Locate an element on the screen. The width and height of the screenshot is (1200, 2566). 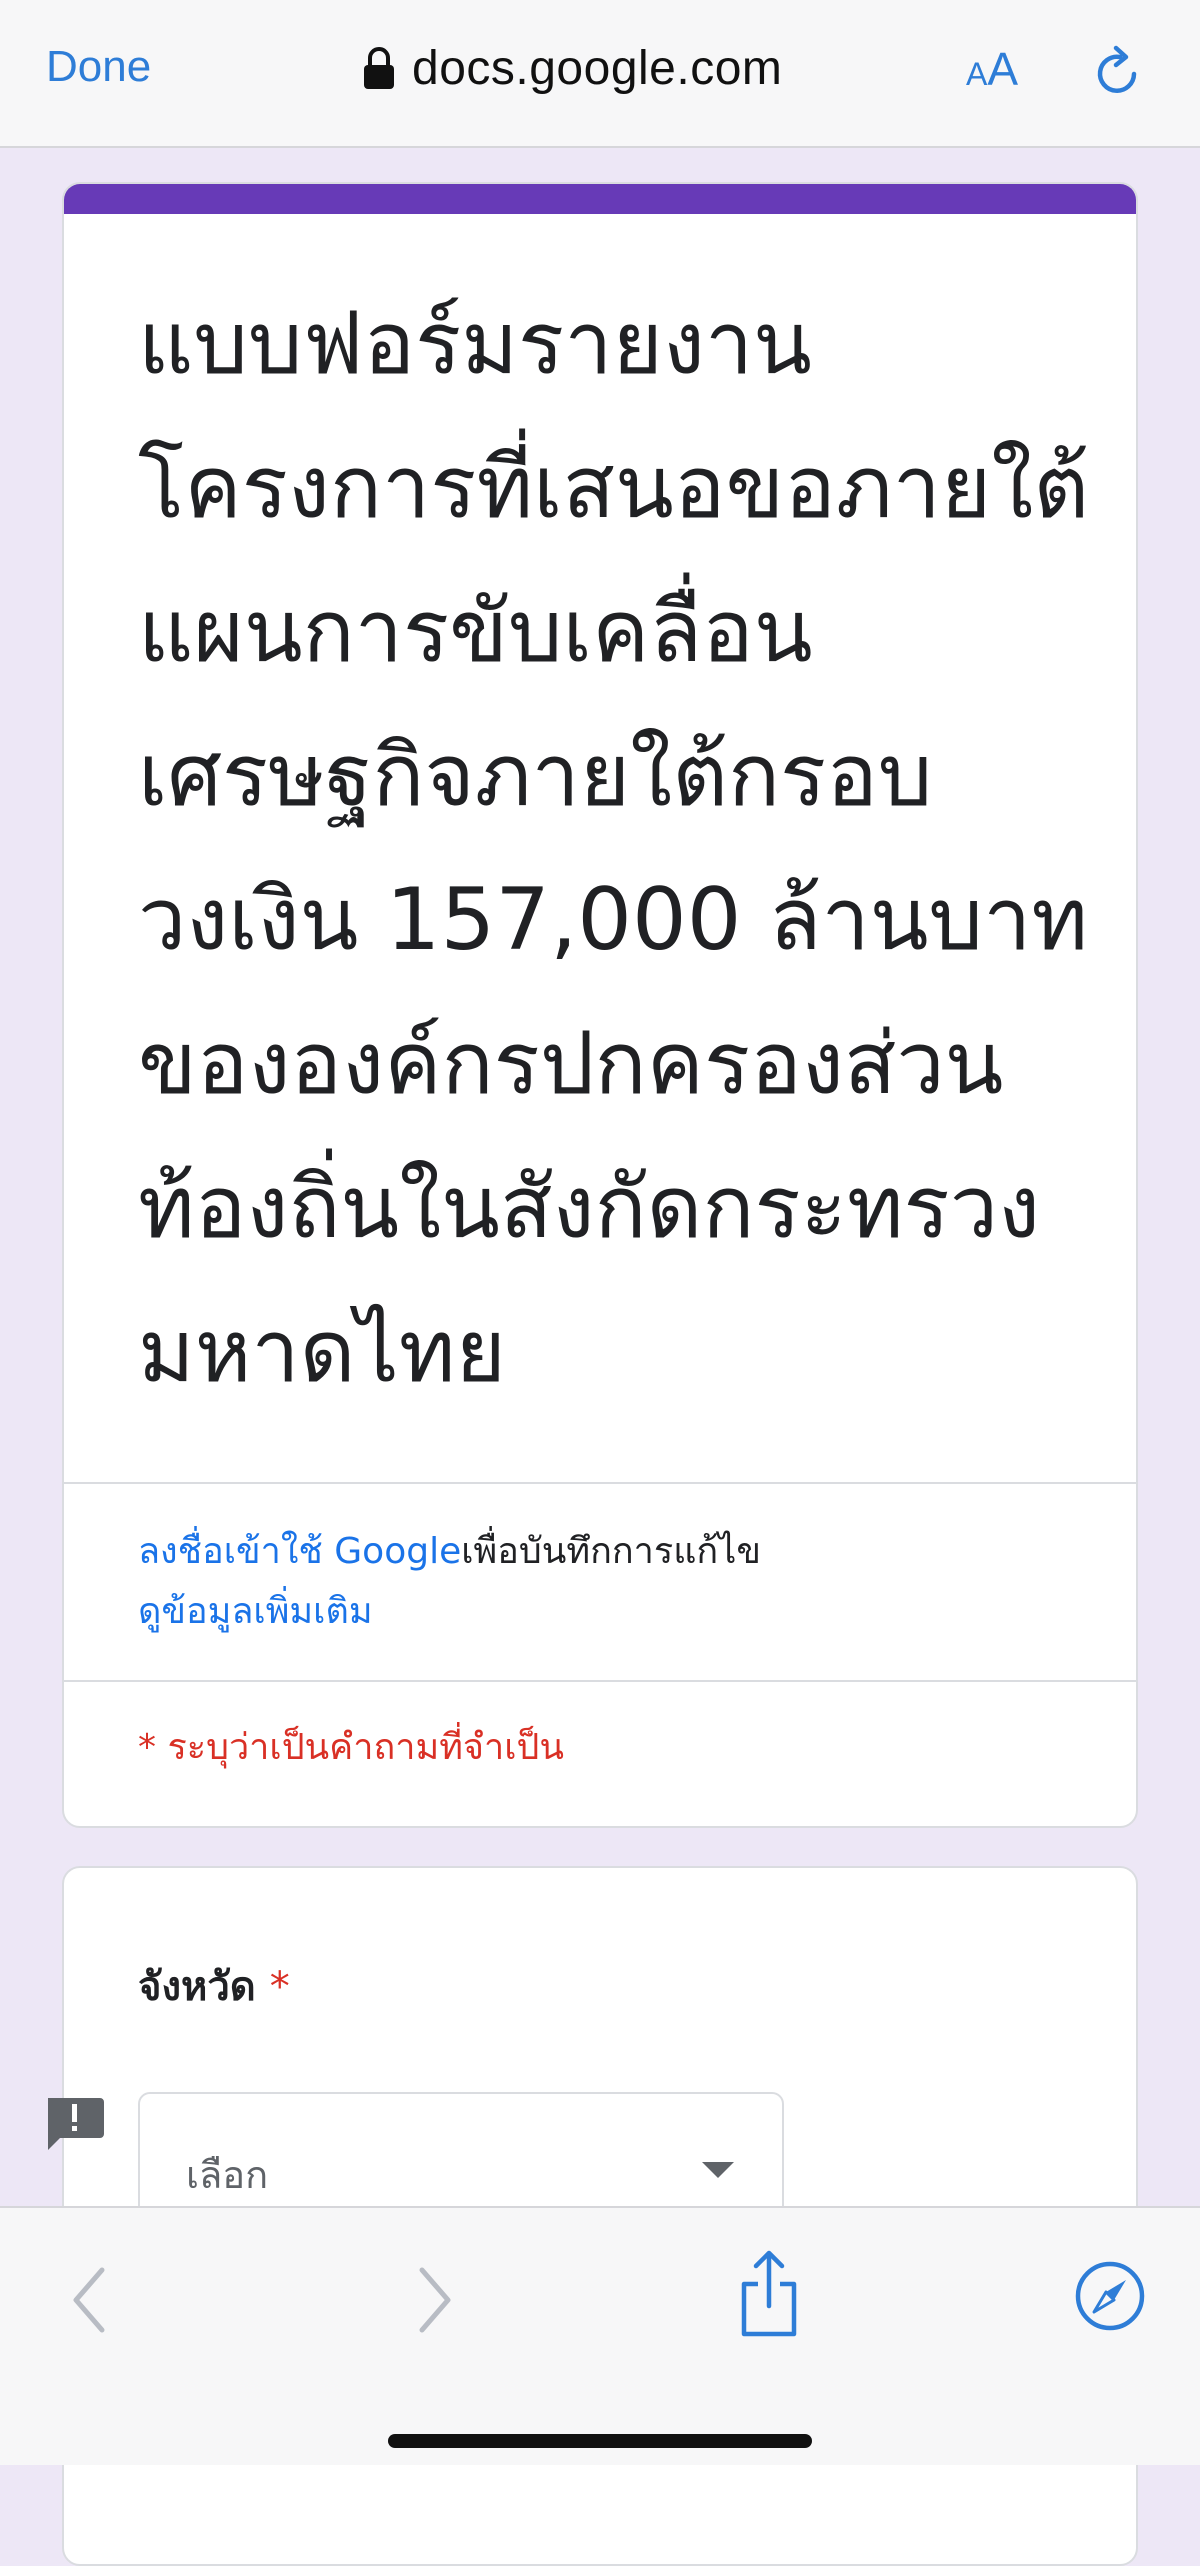
address-bar: docs.google.com is located at coordinates (572, 68).